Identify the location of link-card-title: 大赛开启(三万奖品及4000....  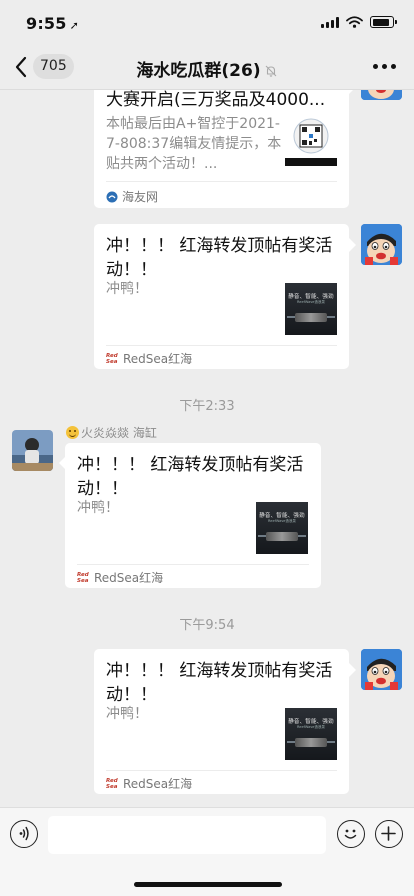
(216, 100).